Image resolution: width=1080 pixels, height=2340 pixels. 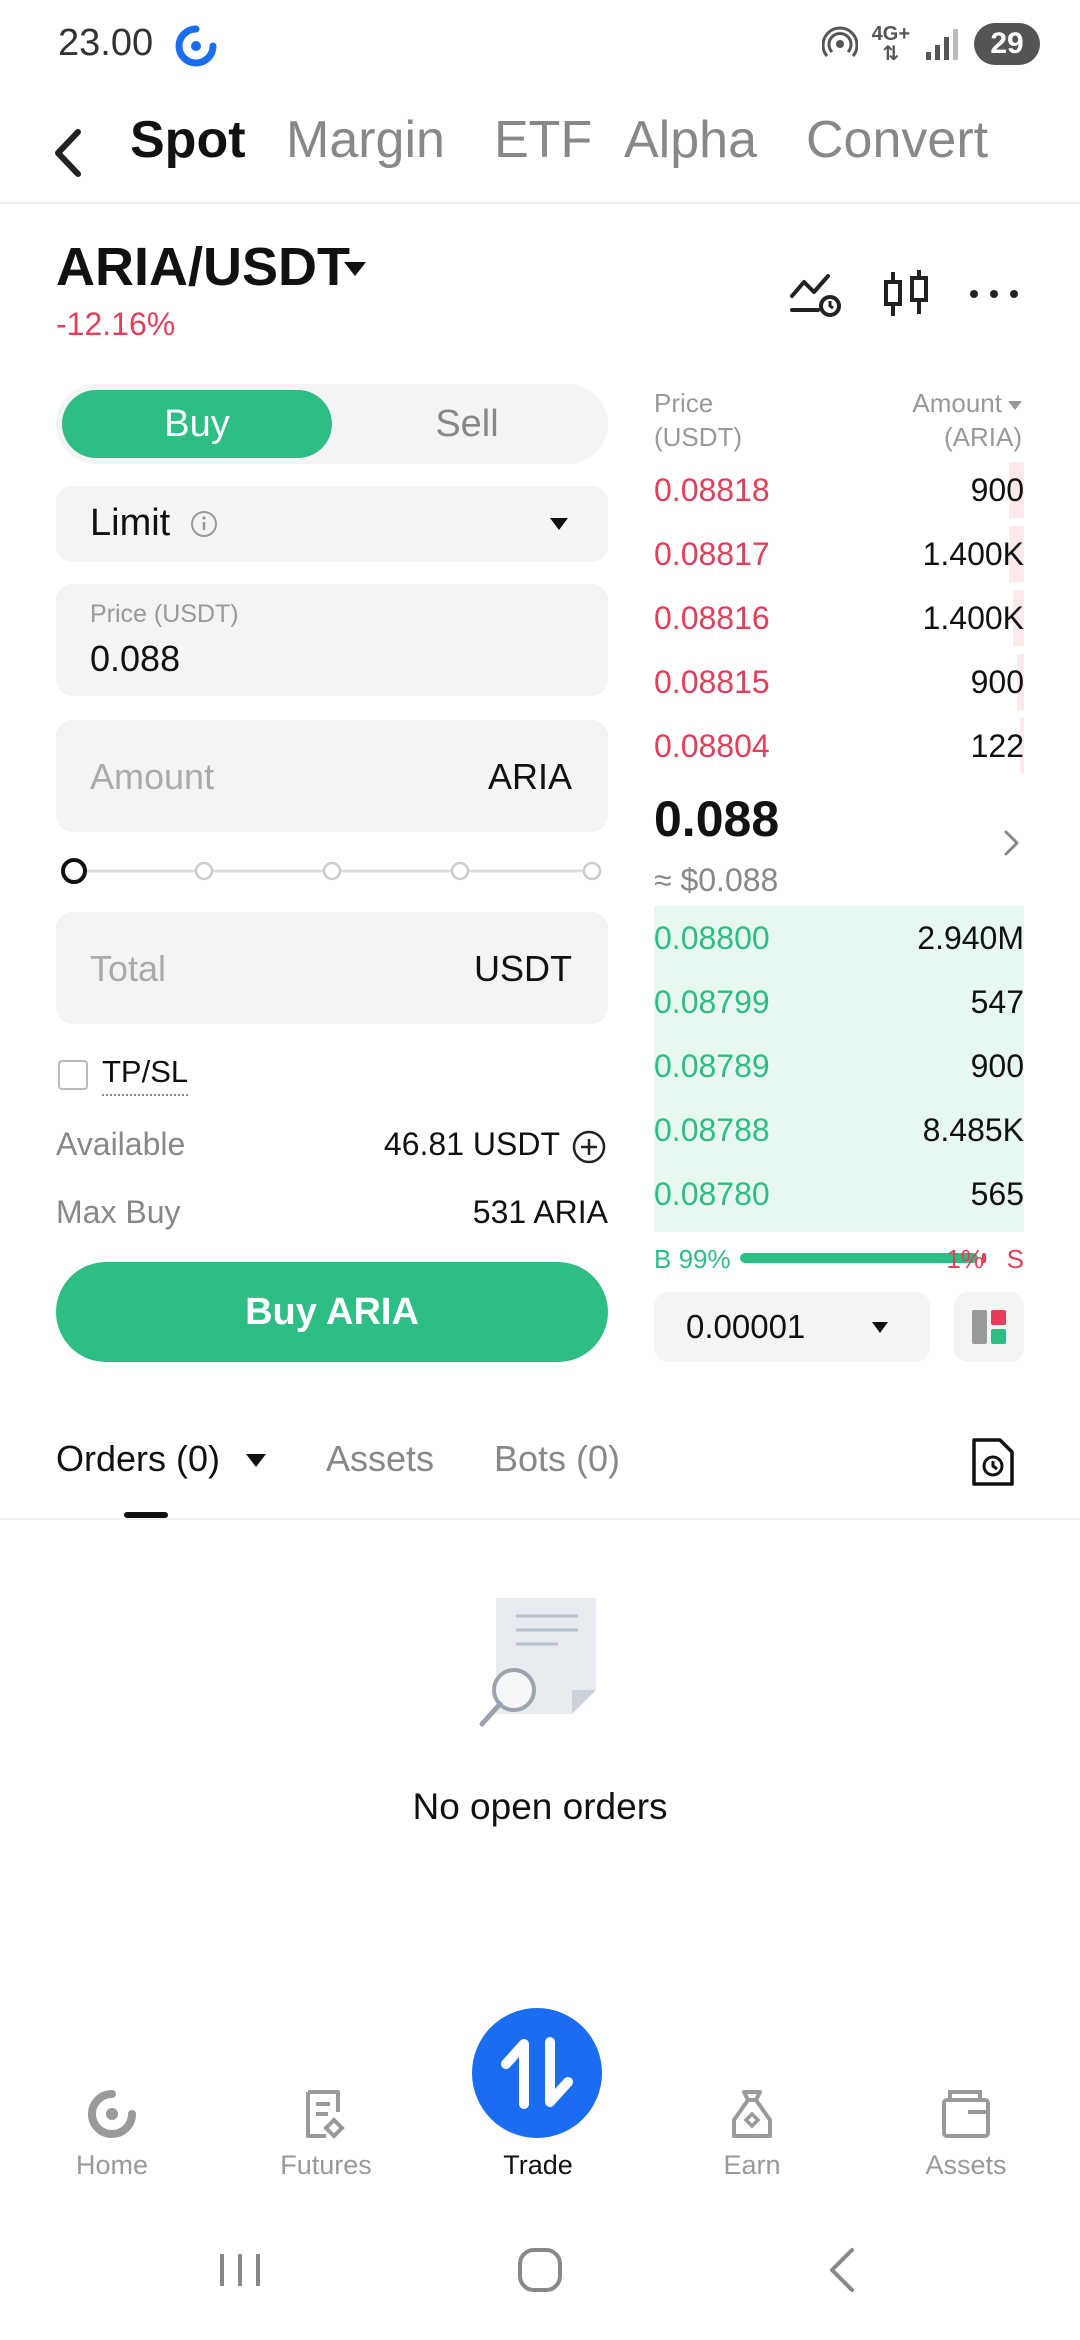 I want to click on sell-letter: S, so click(x=1015, y=1259).